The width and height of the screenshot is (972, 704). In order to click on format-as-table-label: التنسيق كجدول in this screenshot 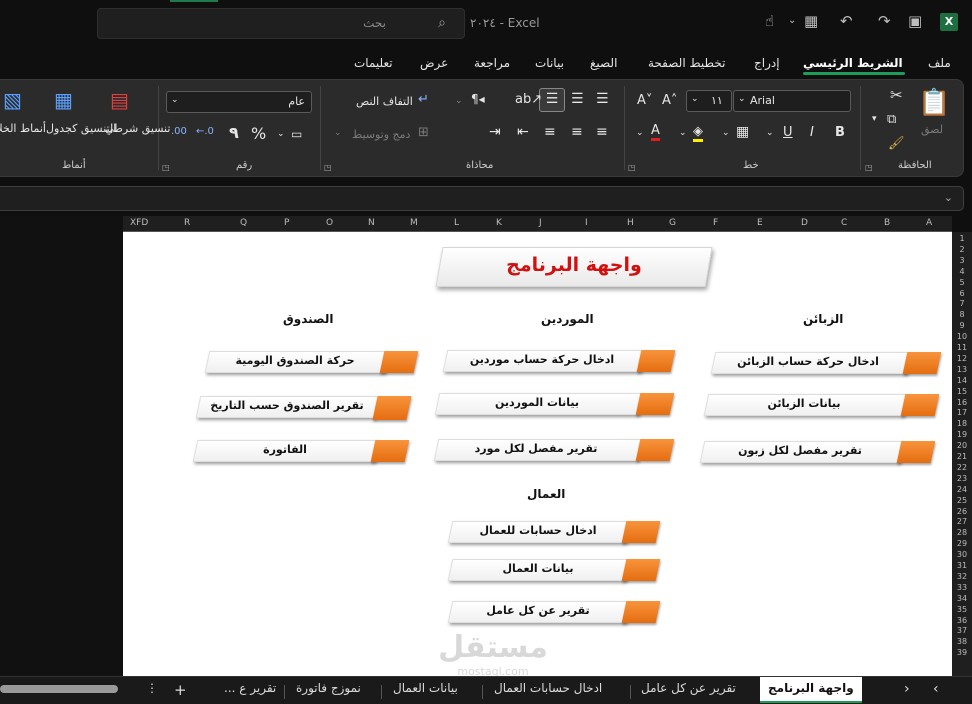, I will do `click(81, 128)`.